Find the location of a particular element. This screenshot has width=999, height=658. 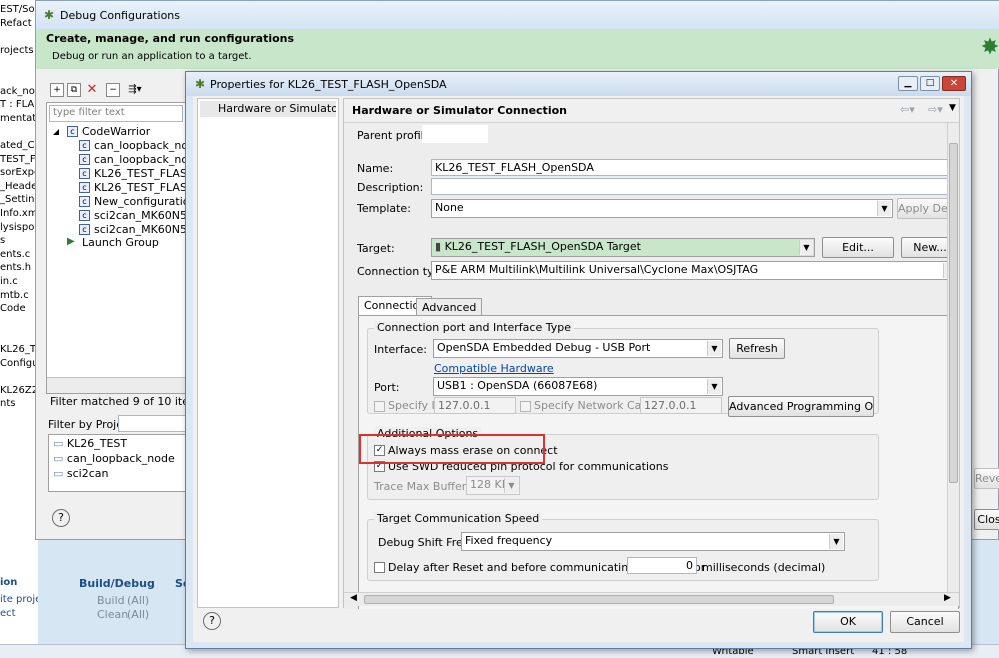

specify-ip-checkbox is located at coordinates (379, 406).